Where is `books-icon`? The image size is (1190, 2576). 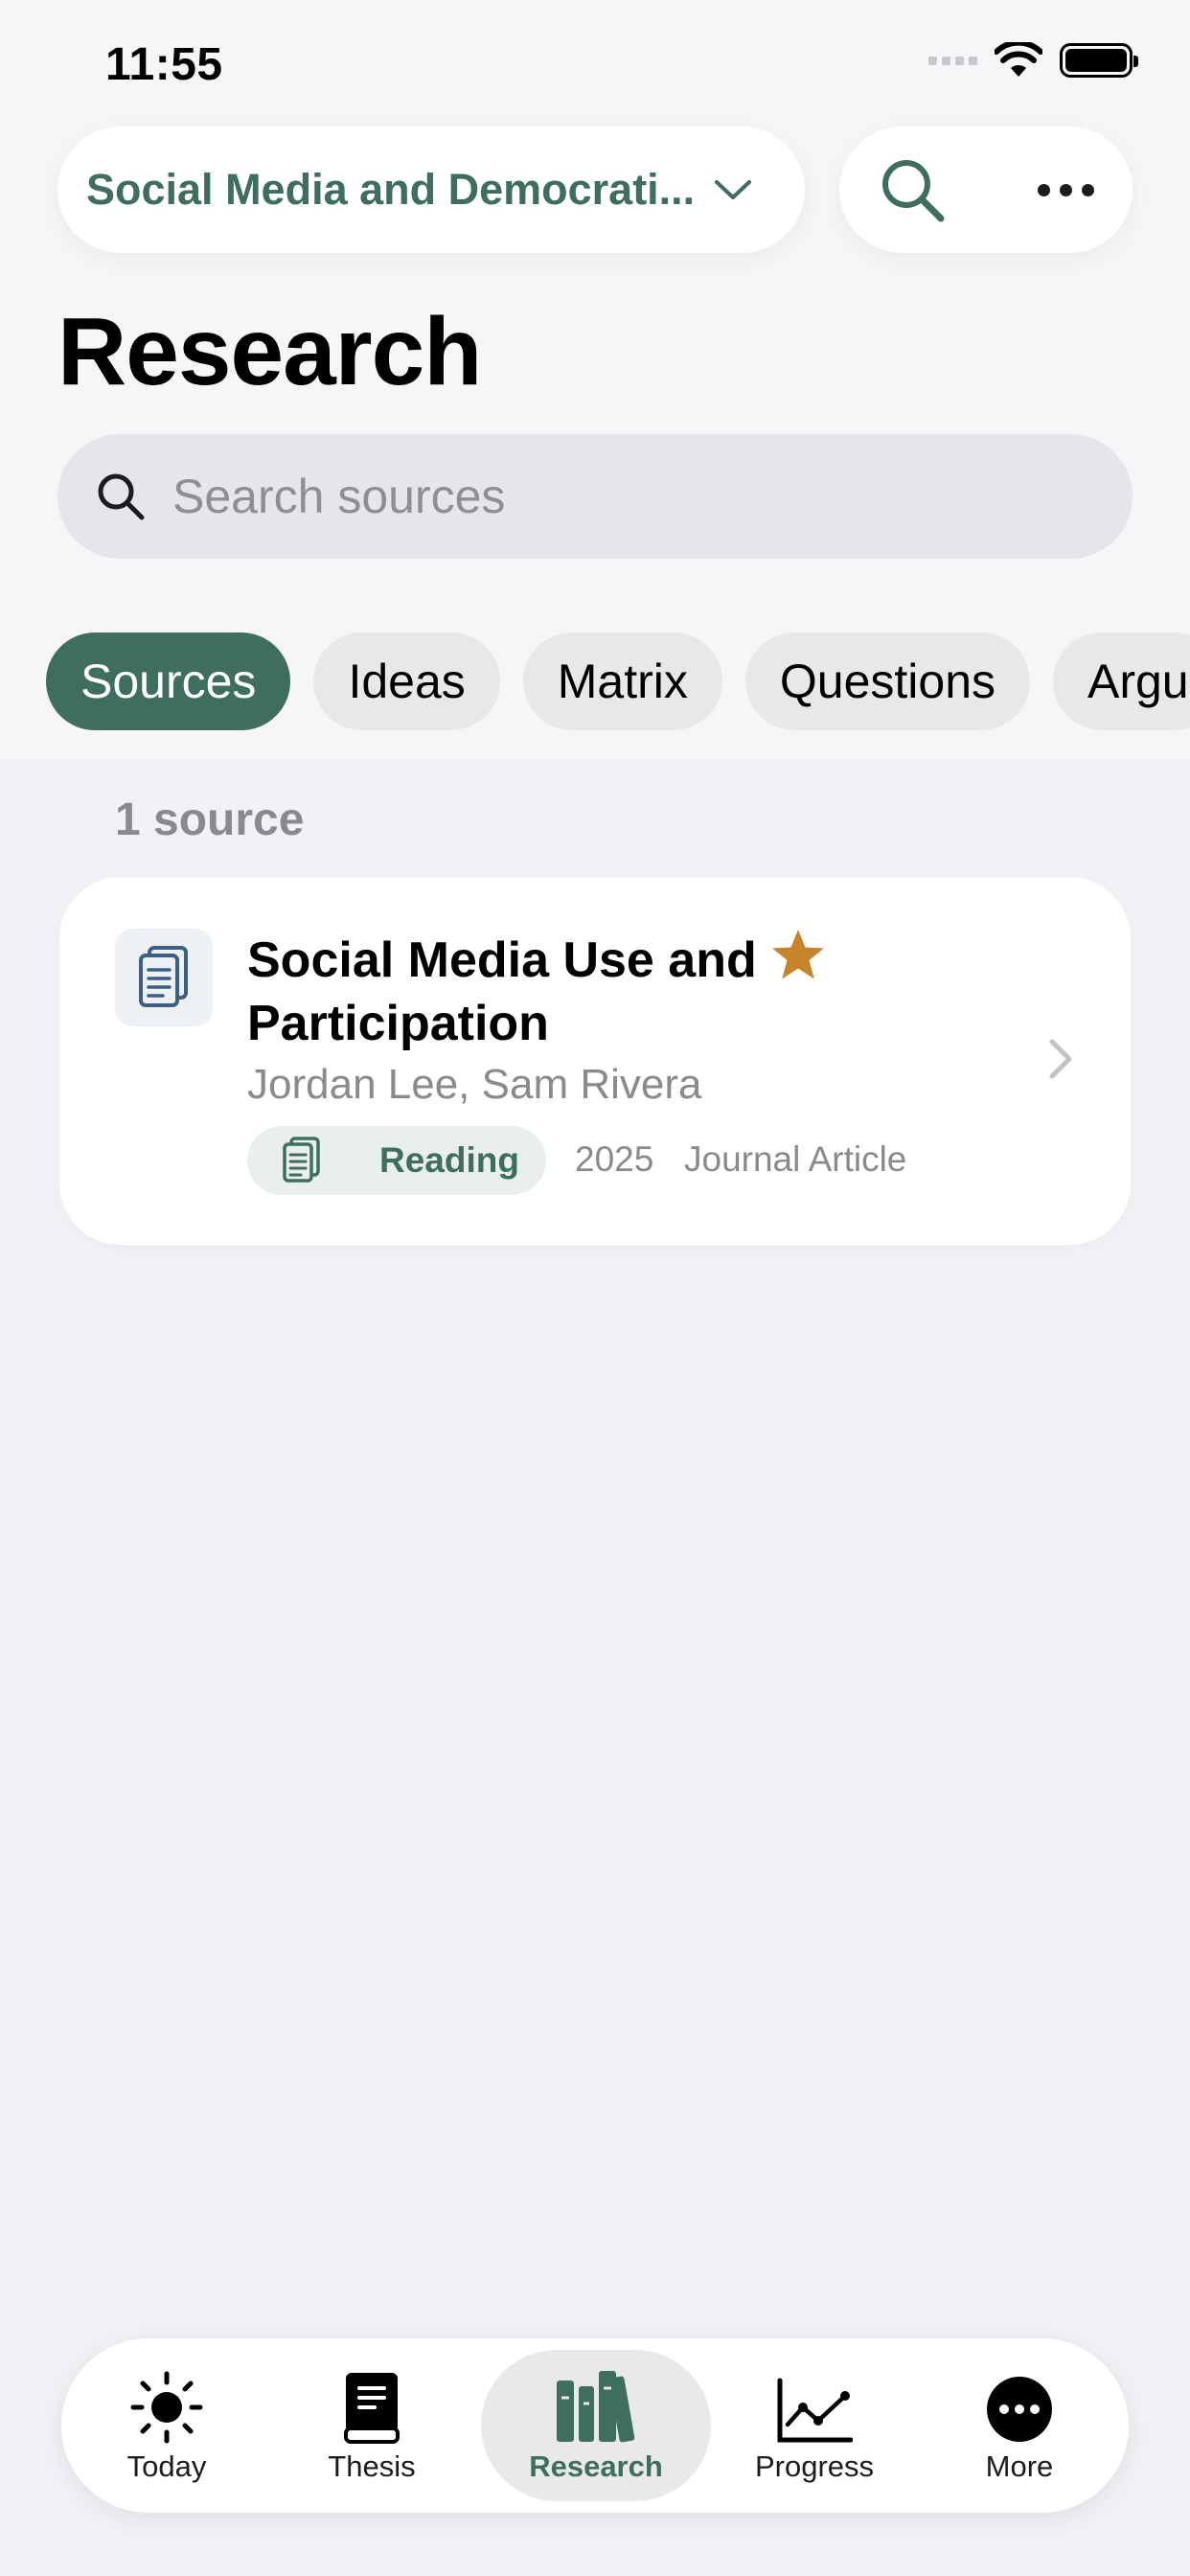
books-icon is located at coordinates (596, 2407).